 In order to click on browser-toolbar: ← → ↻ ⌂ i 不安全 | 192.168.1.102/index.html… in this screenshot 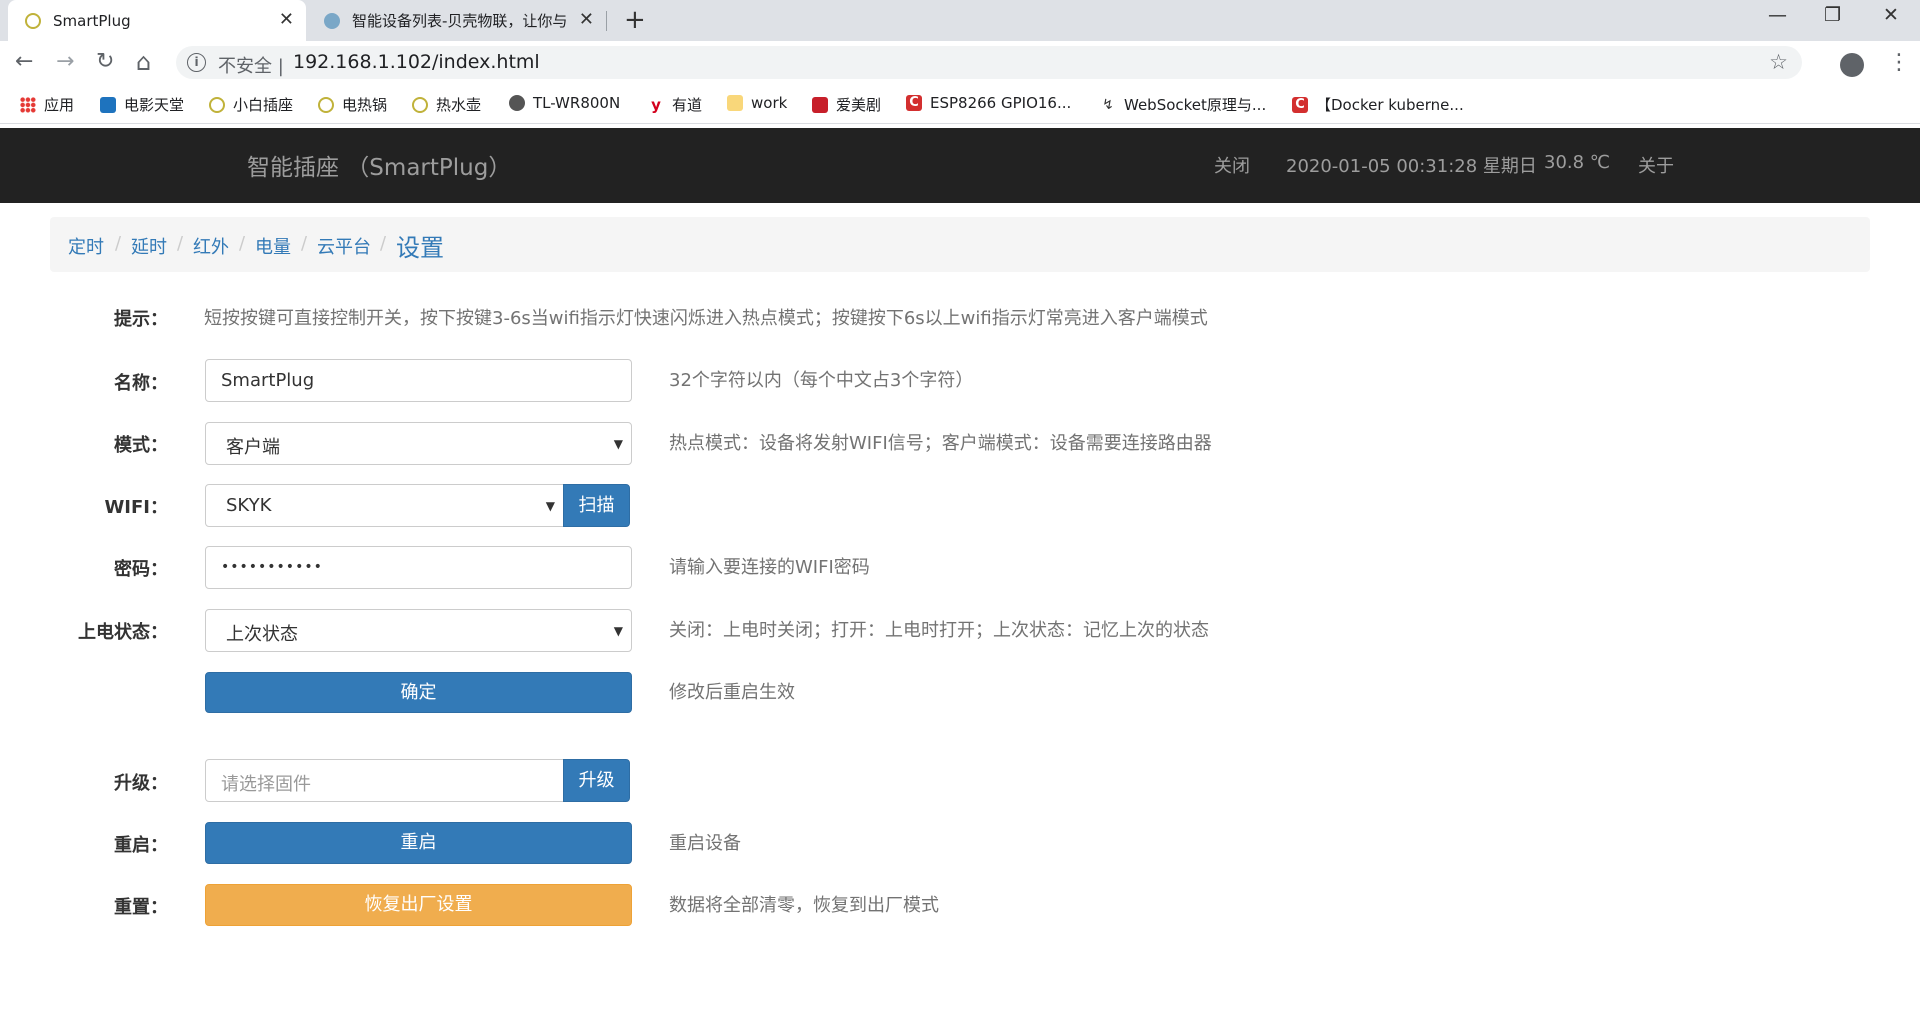, I will do `click(960, 62)`.